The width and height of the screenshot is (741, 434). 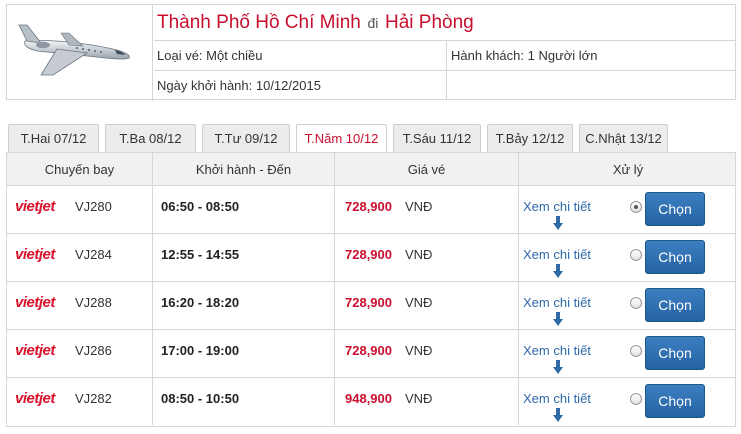 What do you see at coordinates (53, 138) in the screenshot?
I see `tab-date-0: T.Hai 07/12` at bounding box center [53, 138].